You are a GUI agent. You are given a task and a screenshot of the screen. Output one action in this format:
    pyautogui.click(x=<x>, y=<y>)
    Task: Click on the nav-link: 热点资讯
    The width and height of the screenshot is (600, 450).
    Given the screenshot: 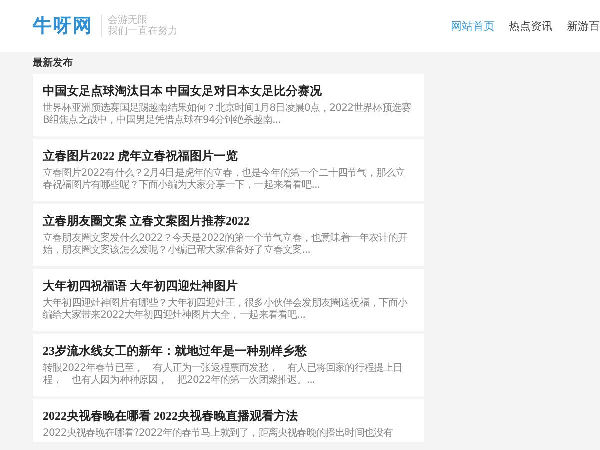 What is the action you would take?
    pyautogui.click(x=531, y=26)
    